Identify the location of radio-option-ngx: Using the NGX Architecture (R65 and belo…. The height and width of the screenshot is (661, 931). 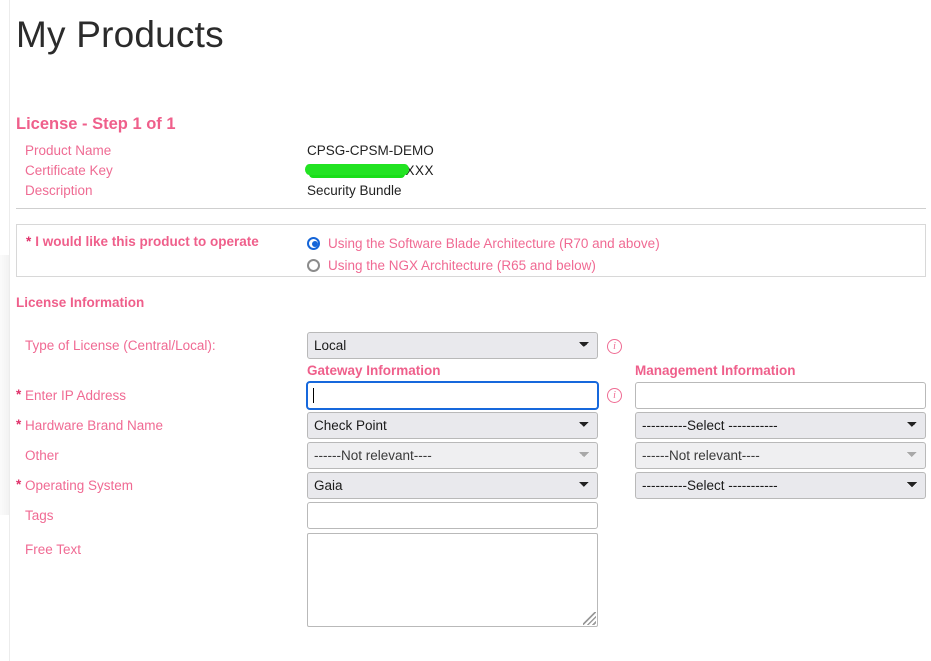
(483, 265).